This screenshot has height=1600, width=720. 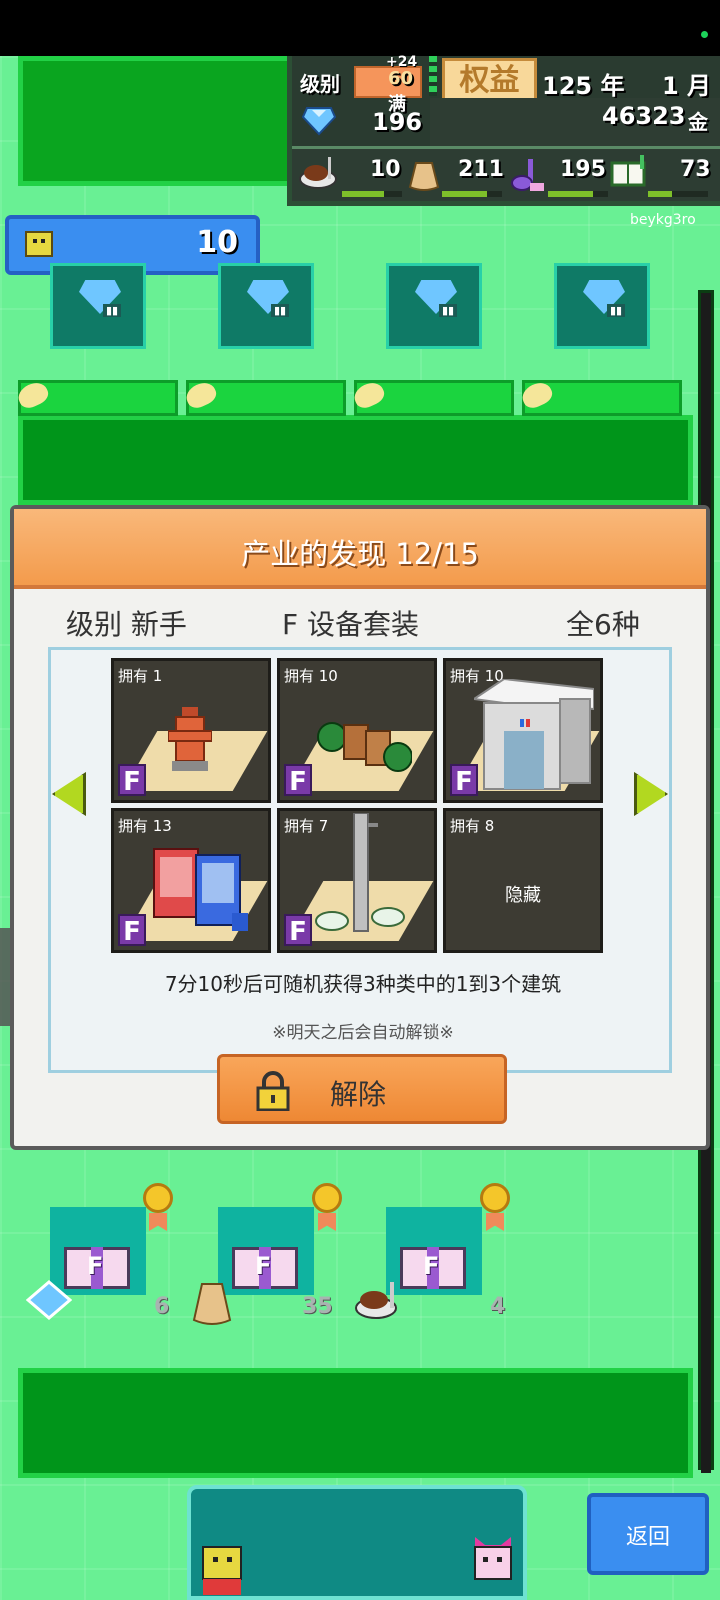 I want to click on food-gauge, so click(x=372, y=194).